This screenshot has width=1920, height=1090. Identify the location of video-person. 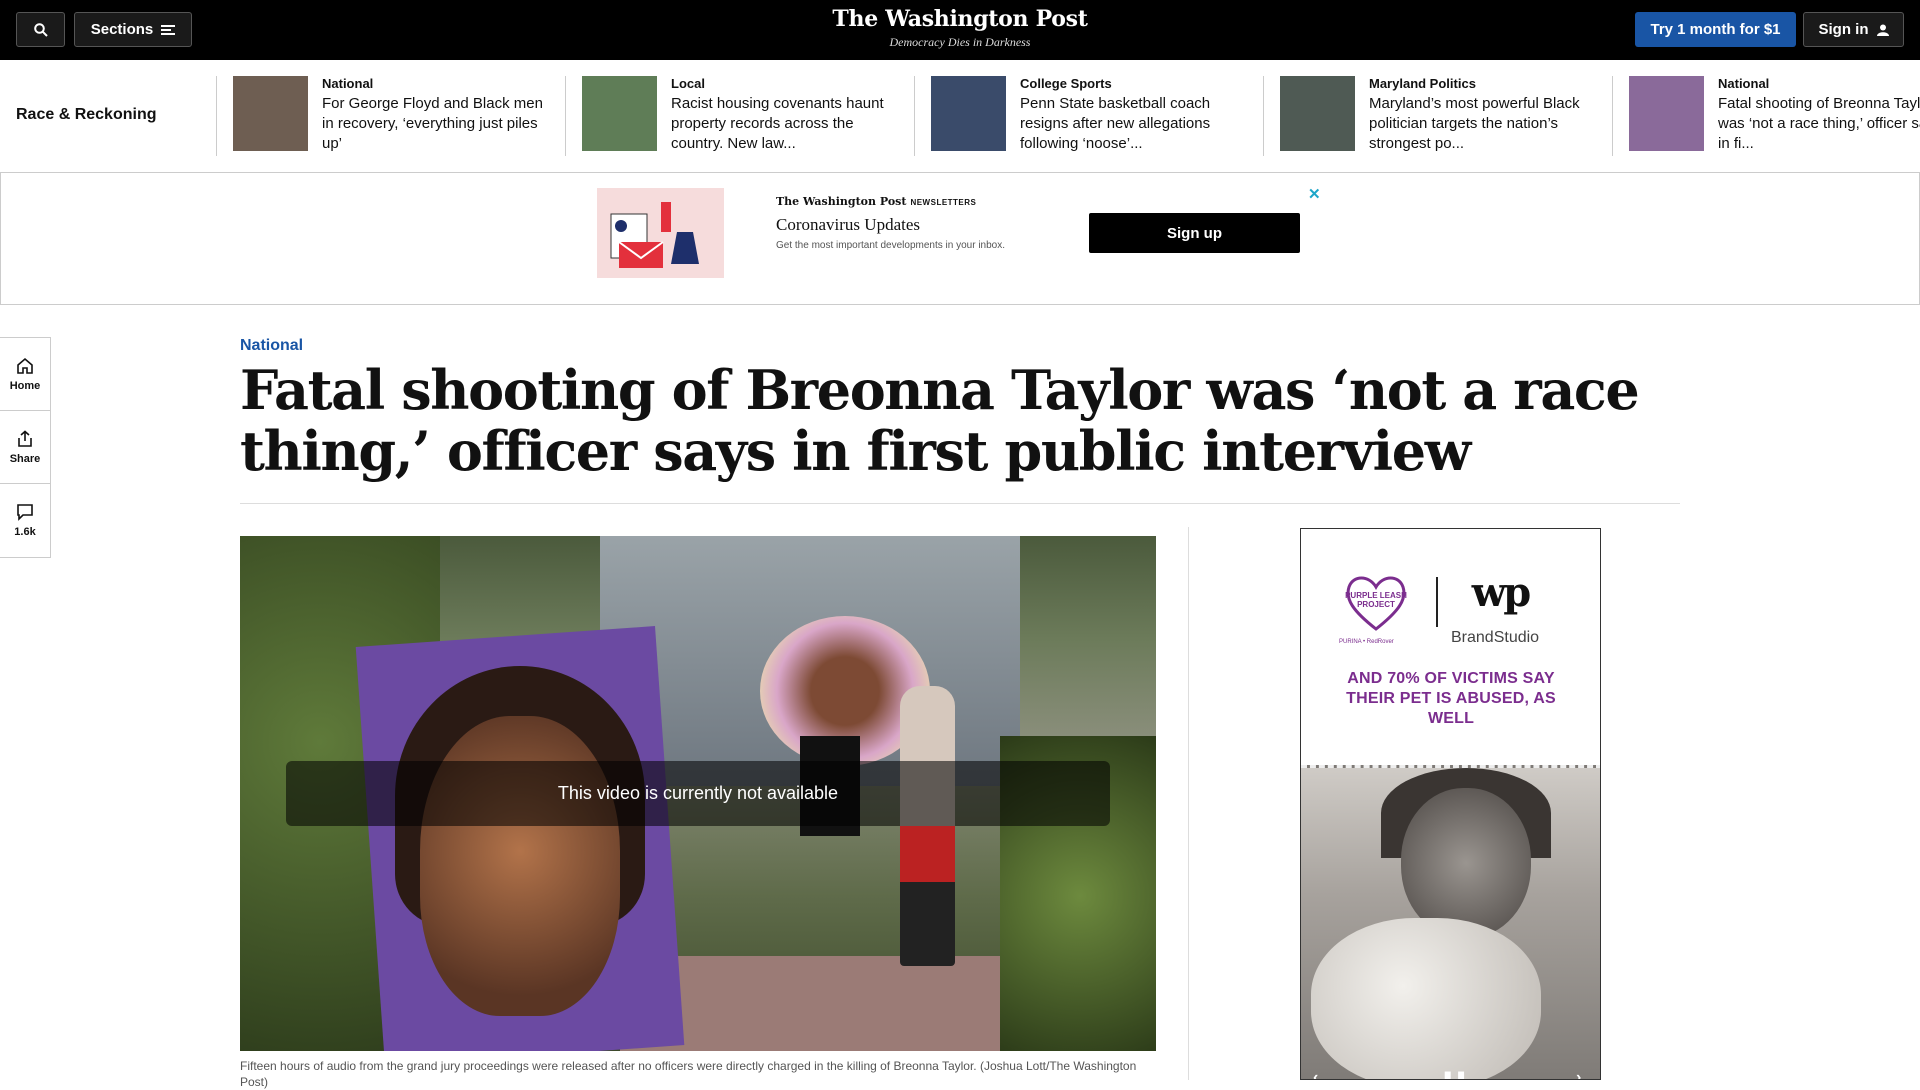
(927, 826).